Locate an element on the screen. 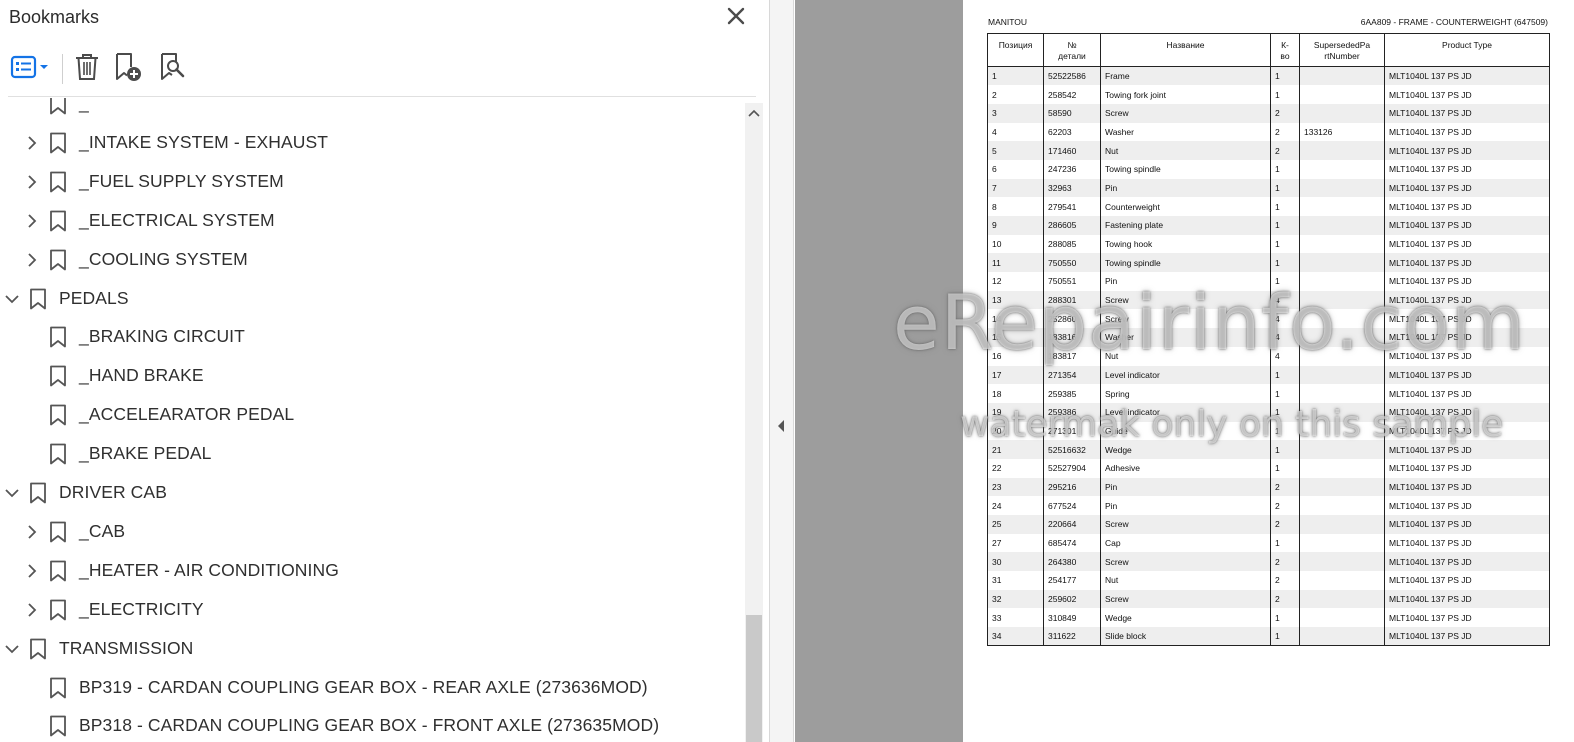 The height and width of the screenshot is (742, 1574). table-cell: 310849 is located at coordinates (1072, 618).